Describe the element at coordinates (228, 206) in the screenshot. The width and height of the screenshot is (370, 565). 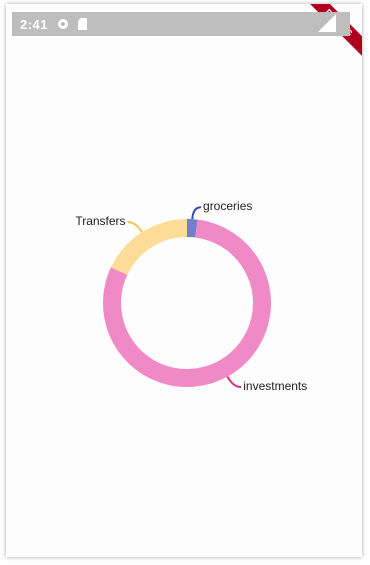
I see `slice-label-groceries: groceries` at that location.